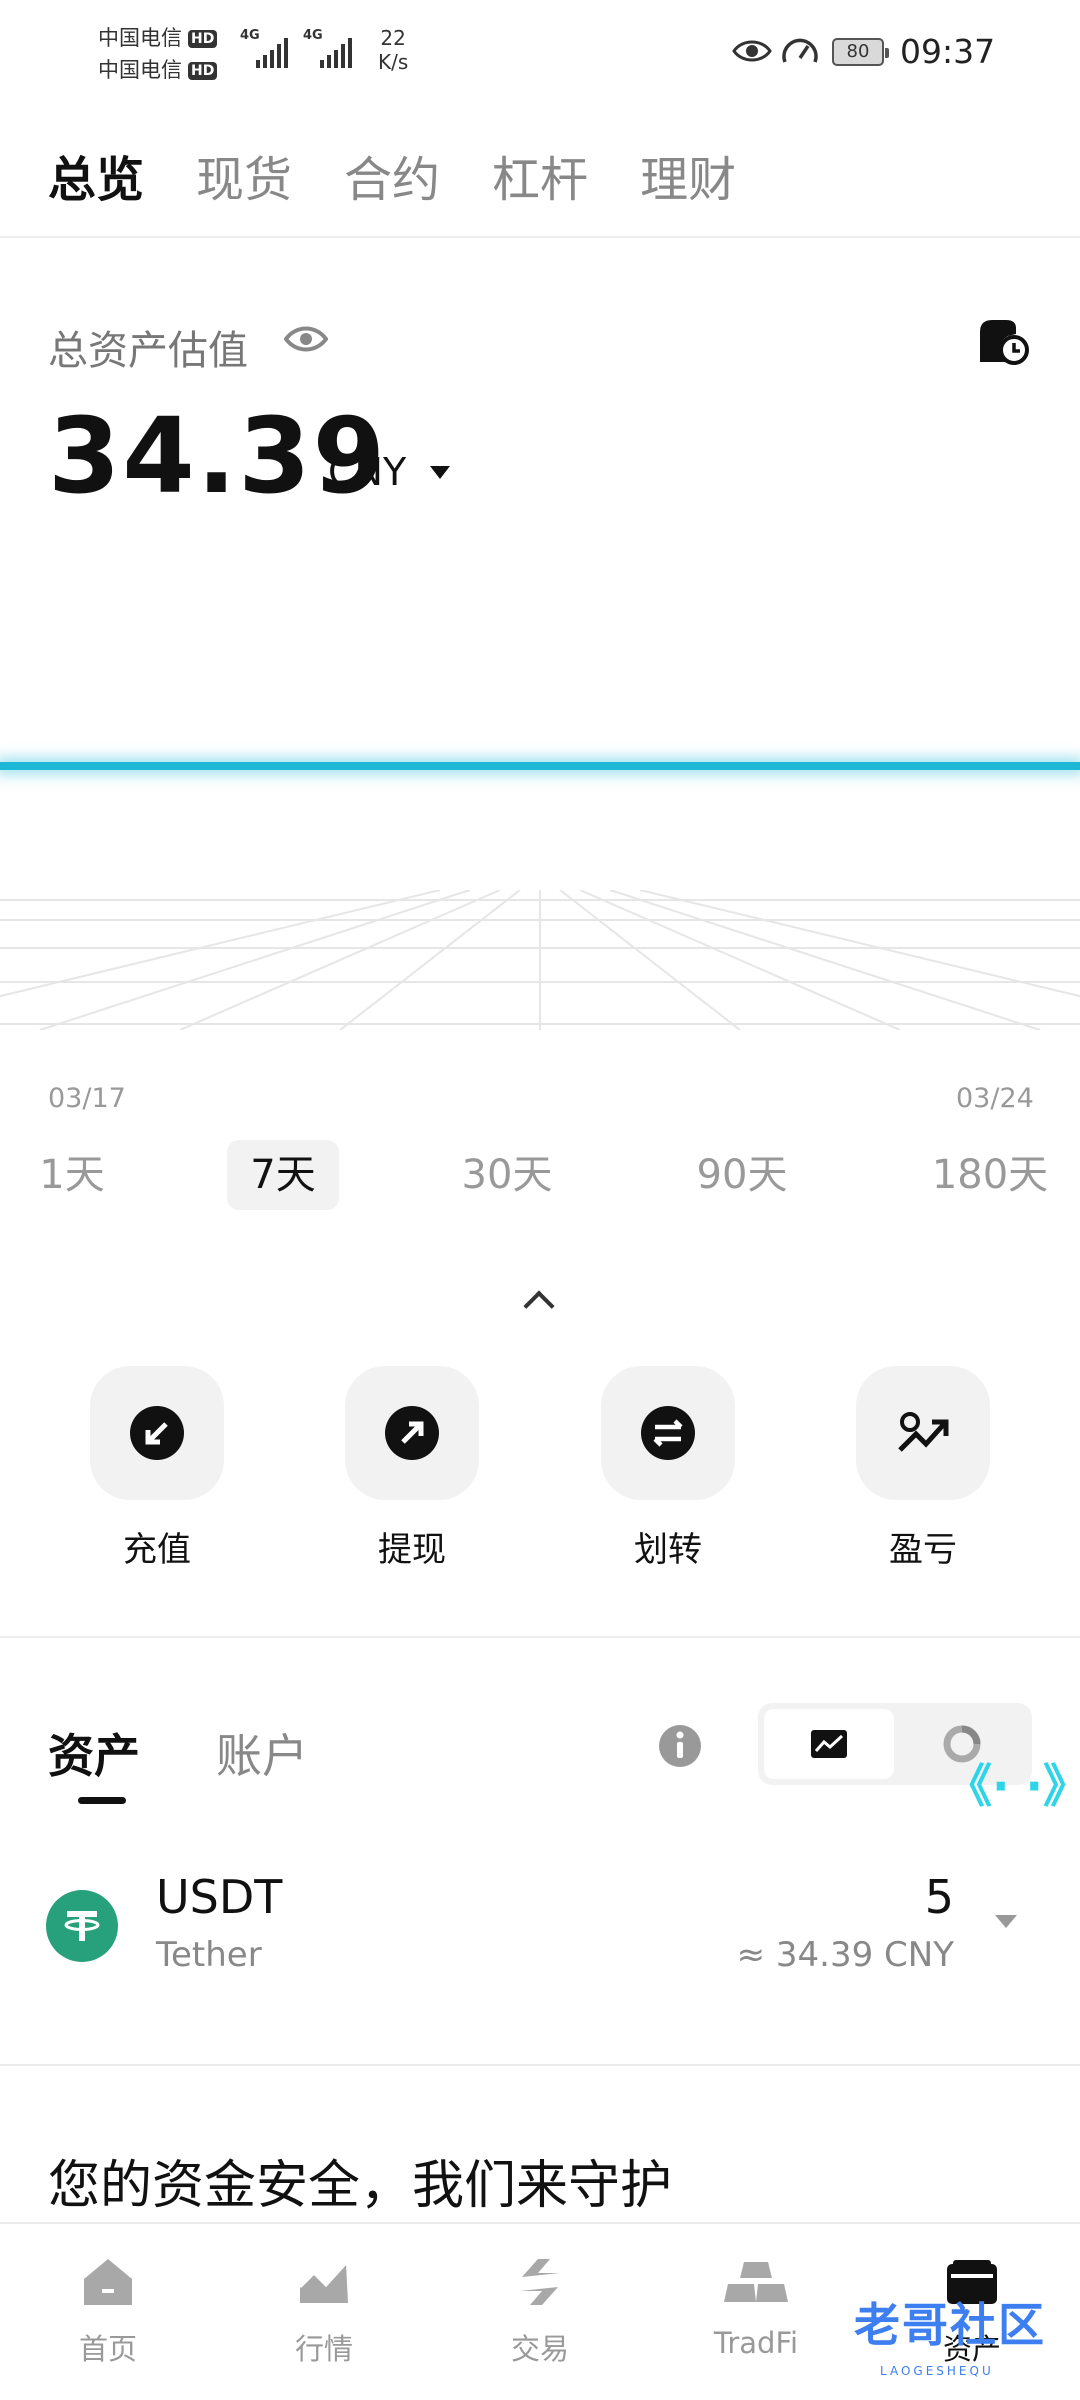 Image resolution: width=1080 pixels, height=2400 pixels. Describe the element at coordinates (845, 1955) in the screenshot. I see `coin-value: ≈ 34.39 CNY` at that location.